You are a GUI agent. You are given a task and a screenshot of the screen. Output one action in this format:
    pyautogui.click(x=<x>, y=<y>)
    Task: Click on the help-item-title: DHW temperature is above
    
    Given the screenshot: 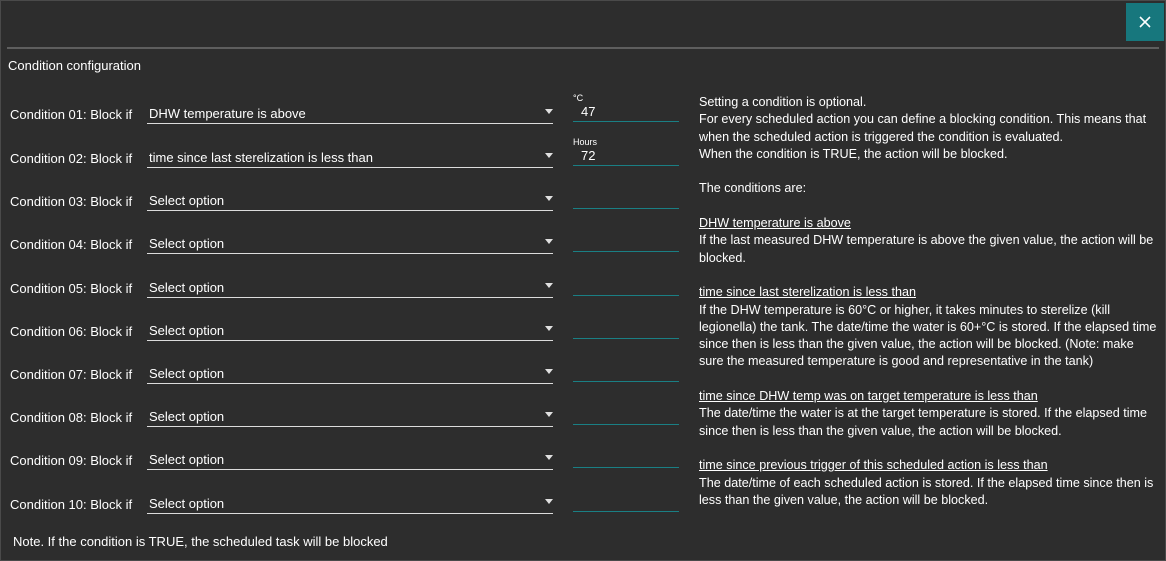 What is the action you would take?
    pyautogui.click(x=775, y=223)
    